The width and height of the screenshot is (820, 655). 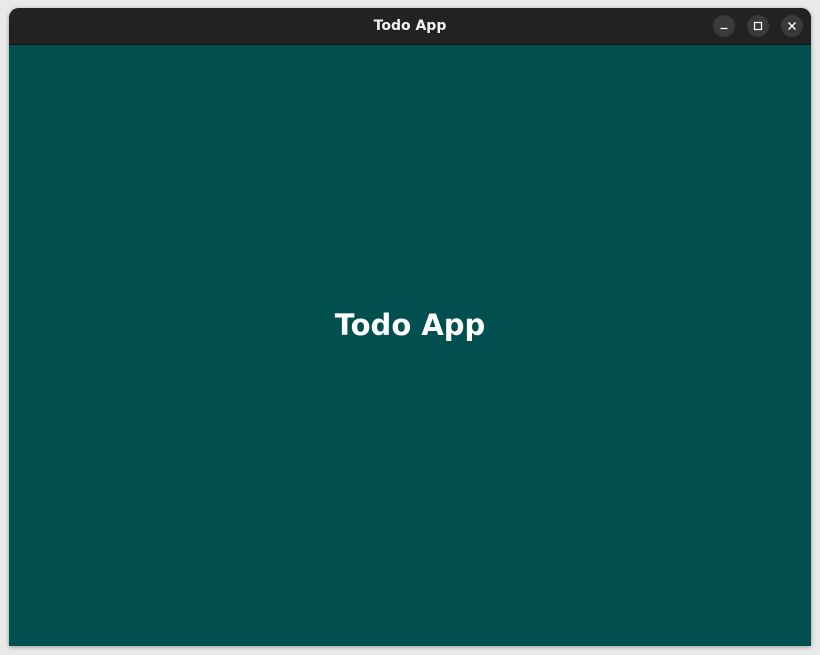 I want to click on app-heading: Todo App, so click(x=410, y=325).